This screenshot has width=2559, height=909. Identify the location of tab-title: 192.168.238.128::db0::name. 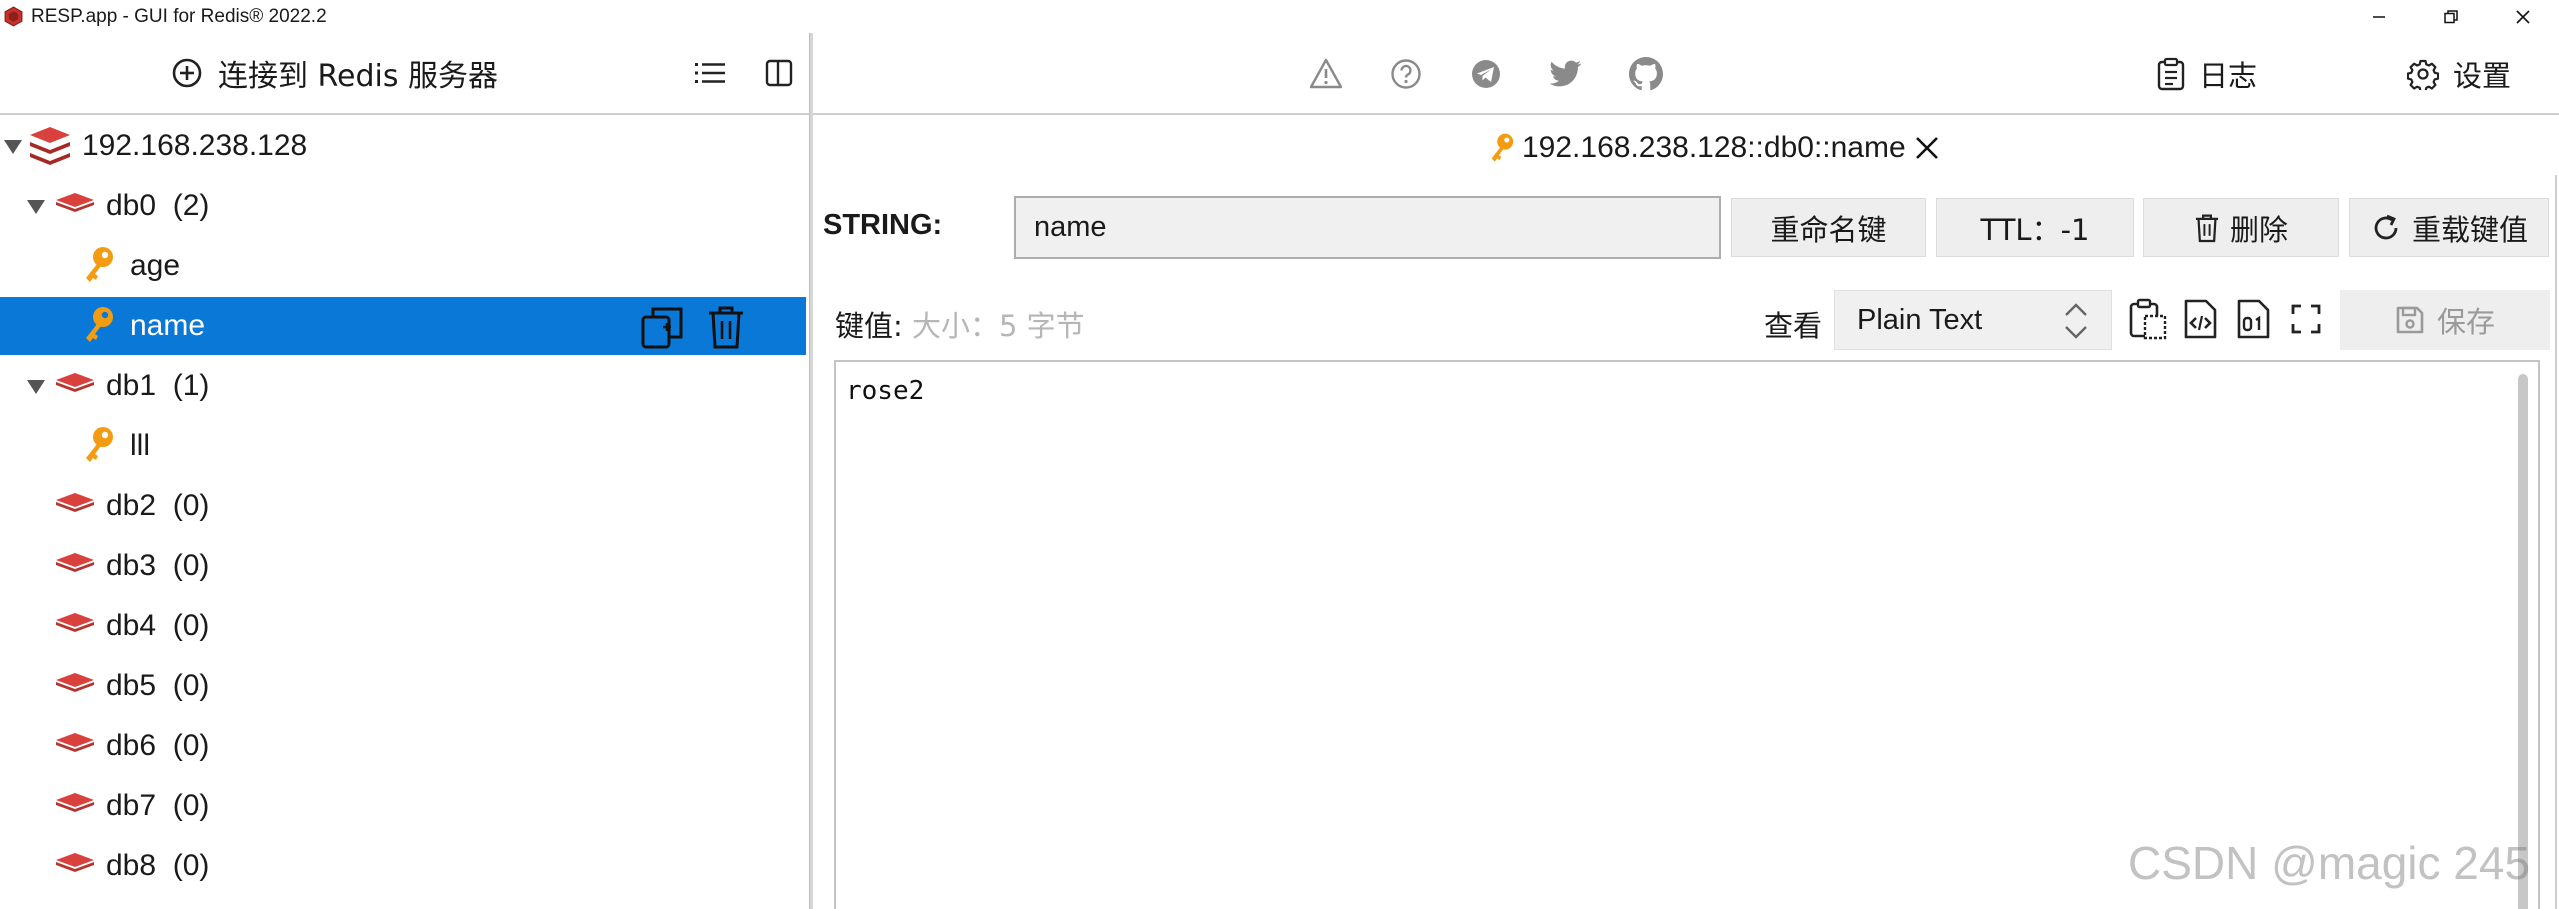
(1714, 147).